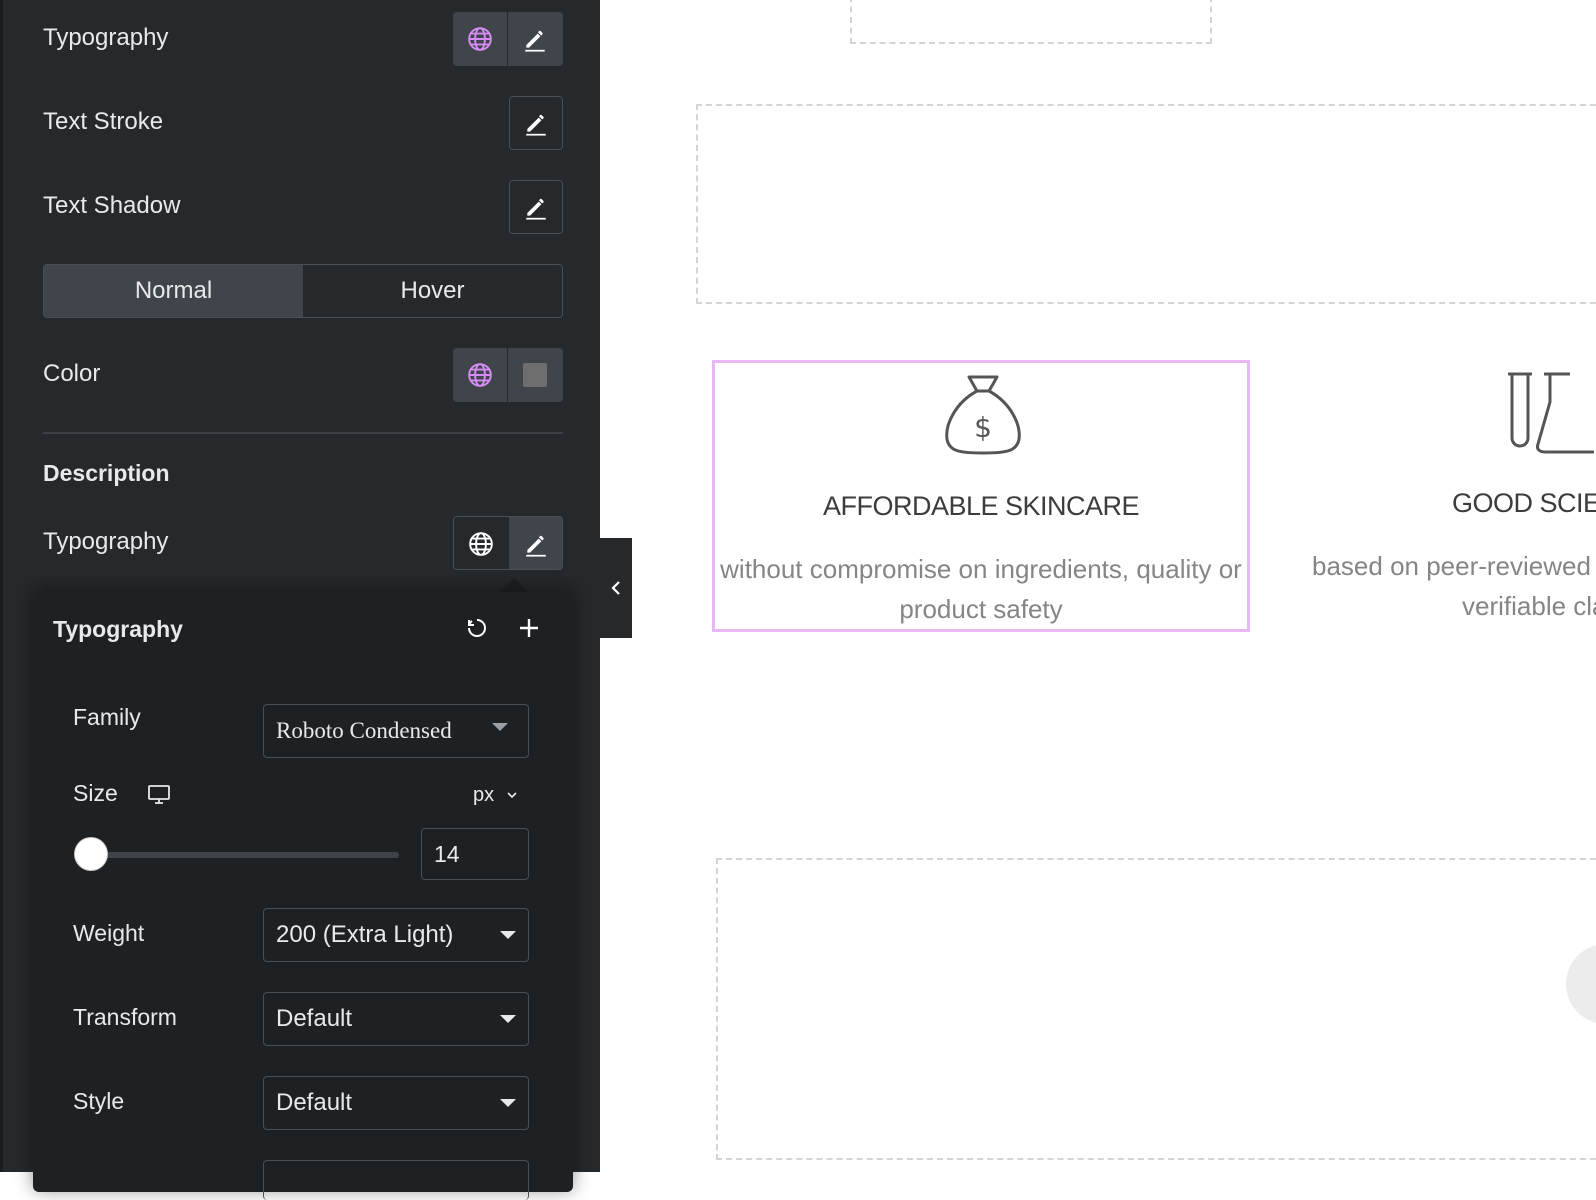  Describe the element at coordinates (112, 205) in the screenshot. I see `text-shadow-label: Text Shadow` at that location.